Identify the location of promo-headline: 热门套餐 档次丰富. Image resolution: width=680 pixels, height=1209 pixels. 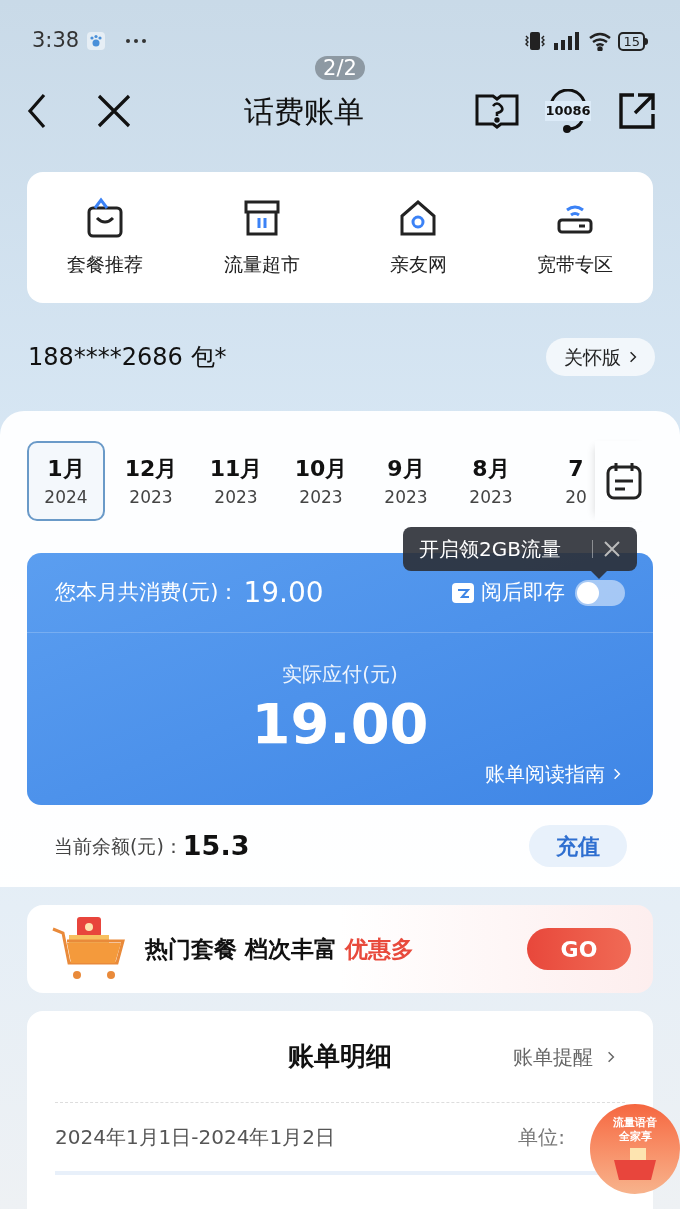
(241, 949).